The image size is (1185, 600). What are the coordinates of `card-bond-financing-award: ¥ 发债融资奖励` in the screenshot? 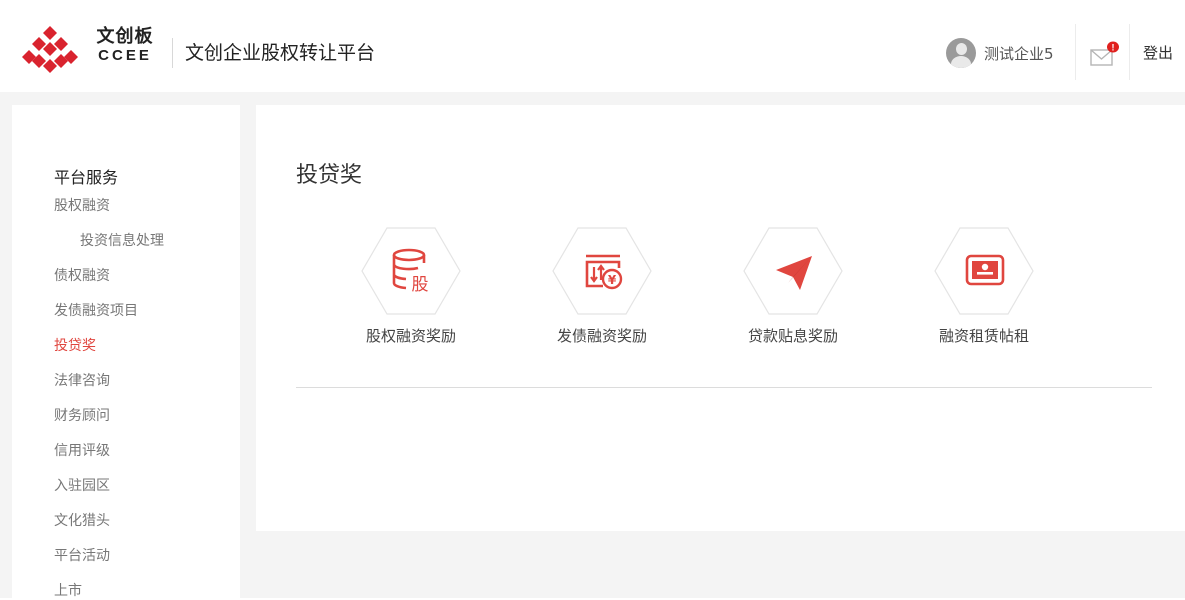 It's located at (602, 292).